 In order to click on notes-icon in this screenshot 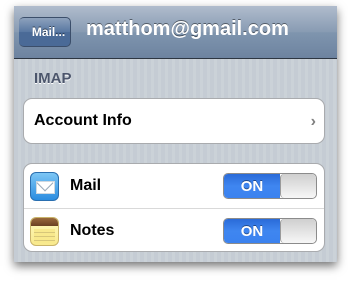, I will do `click(44, 231)`.